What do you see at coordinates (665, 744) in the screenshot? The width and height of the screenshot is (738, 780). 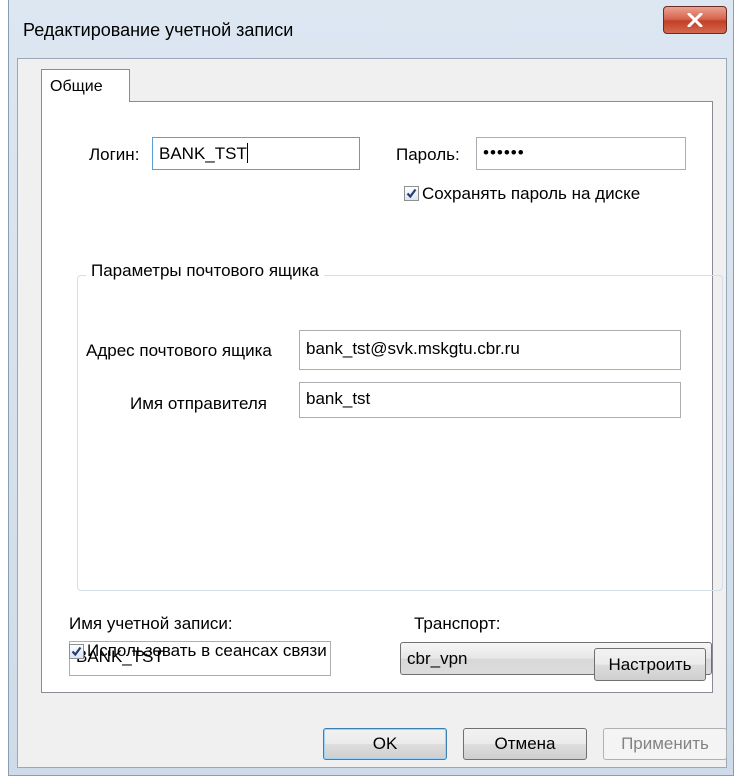 I see `apply-button: Применить` at bounding box center [665, 744].